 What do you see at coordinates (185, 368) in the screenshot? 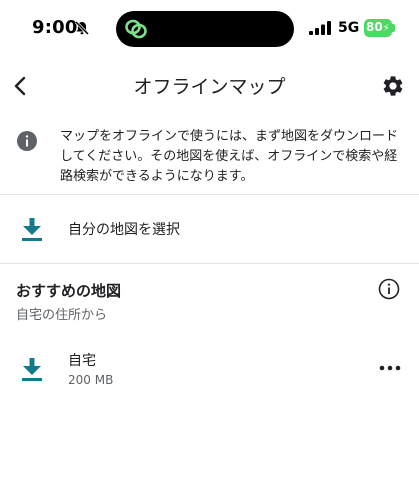
I see `list-item-home-map` at bounding box center [185, 368].